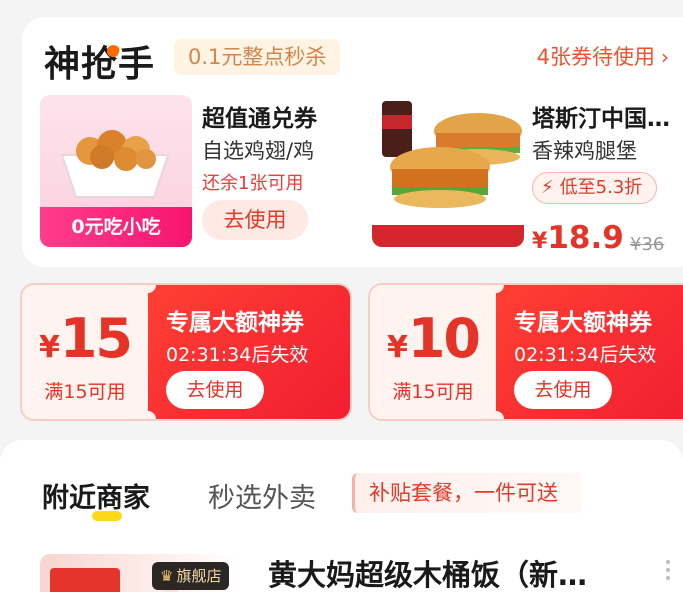 The width and height of the screenshot is (683, 592). What do you see at coordinates (100, 64) in the screenshot?
I see `flash-sale-brand: 神抢手` at bounding box center [100, 64].